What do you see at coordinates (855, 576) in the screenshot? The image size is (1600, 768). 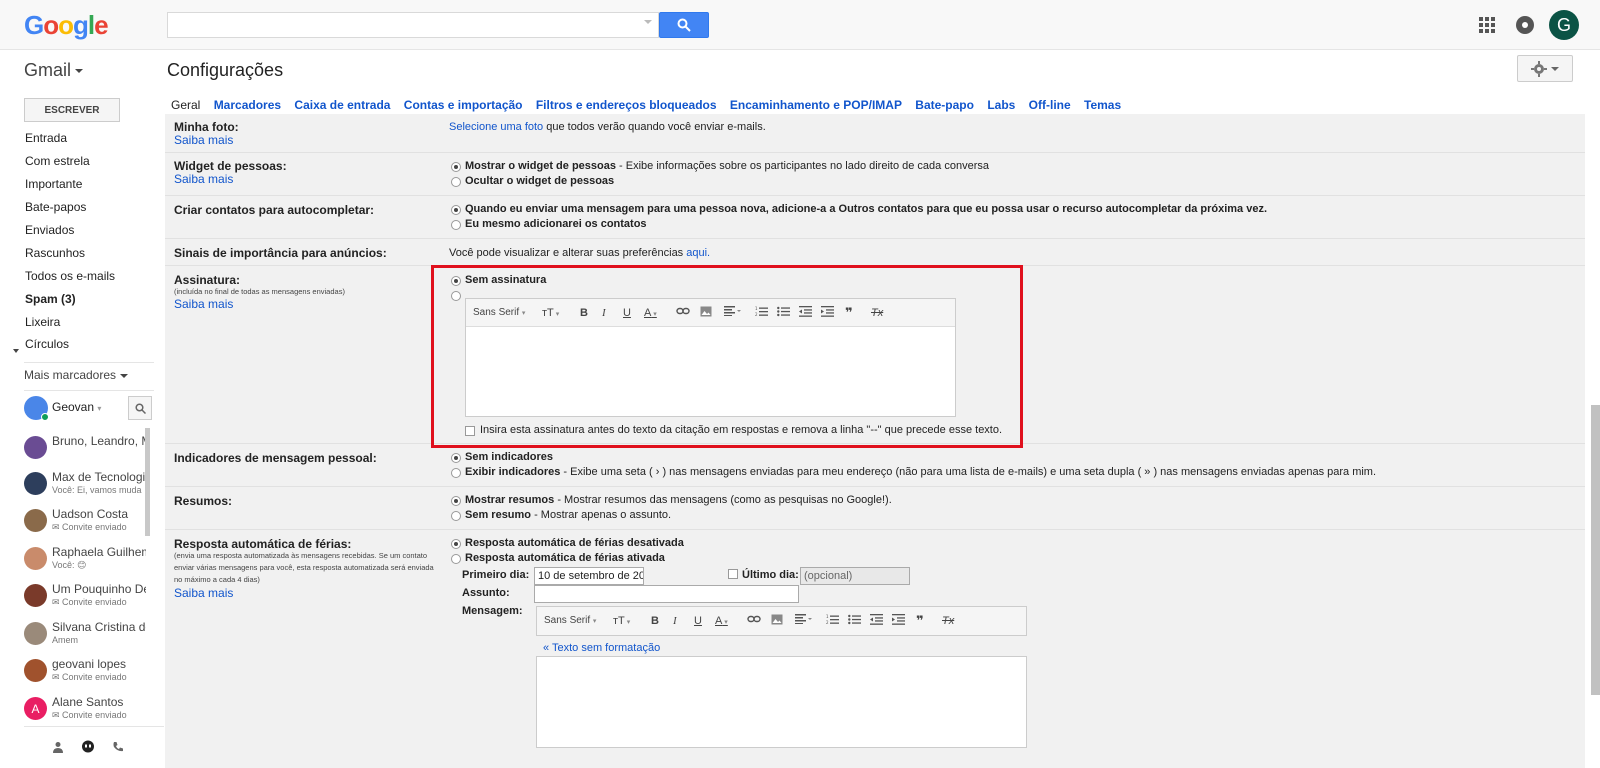 I see `last-day-input: (opcional)` at bounding box center [855, 576].